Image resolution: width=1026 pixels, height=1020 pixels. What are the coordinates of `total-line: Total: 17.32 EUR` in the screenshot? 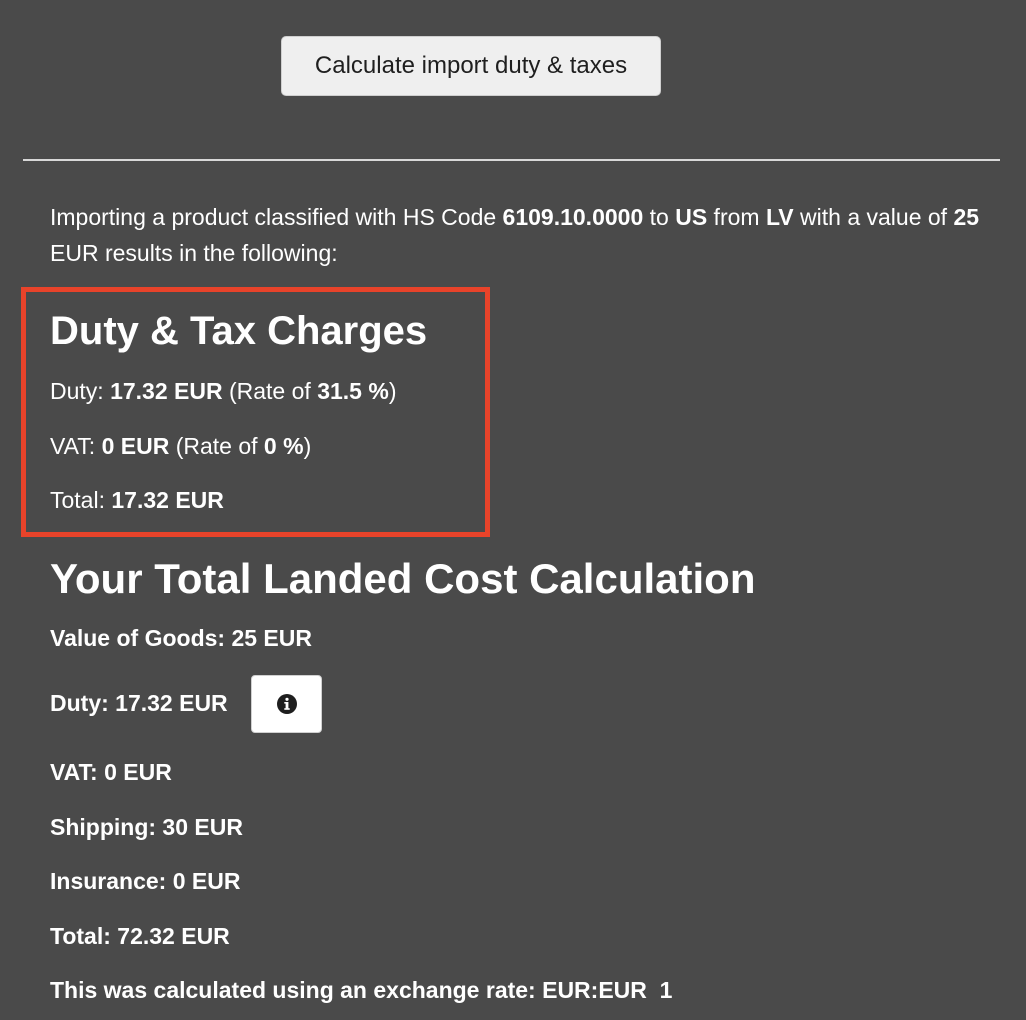 It's located at (137, 500).